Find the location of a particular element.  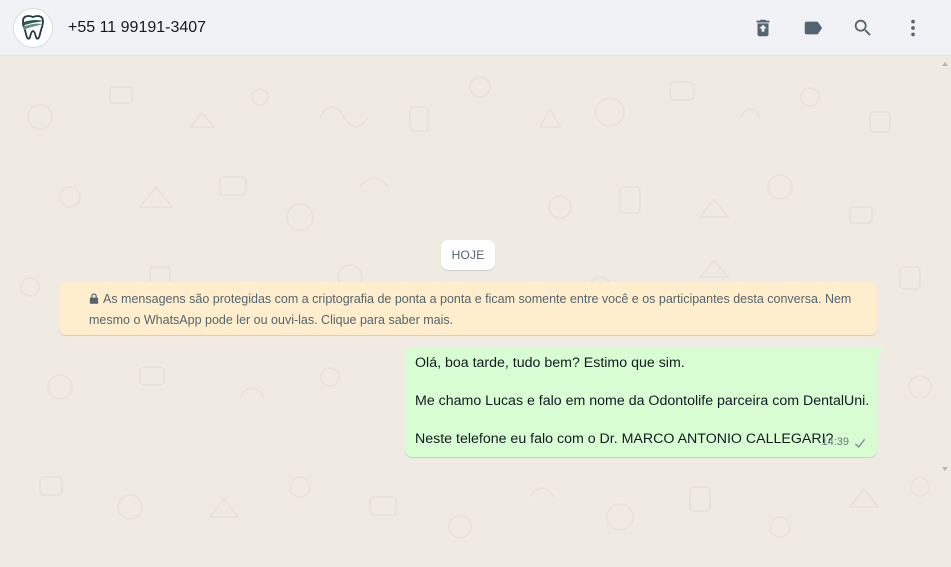

menu-button is located at coordinates (913, 28).